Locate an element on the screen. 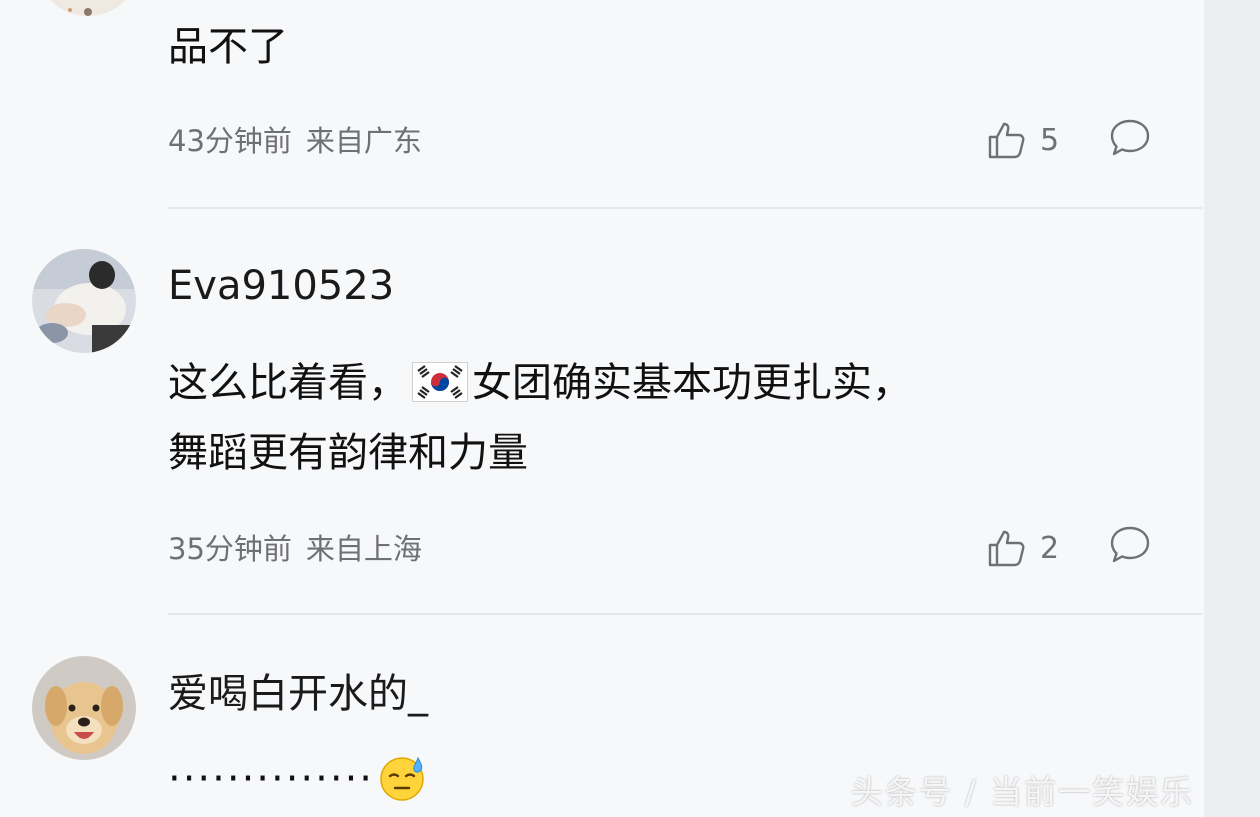 The width and height of the screenshot is (1260, 817). comment-text-part: ·············· is located at coordinates (271, 779).